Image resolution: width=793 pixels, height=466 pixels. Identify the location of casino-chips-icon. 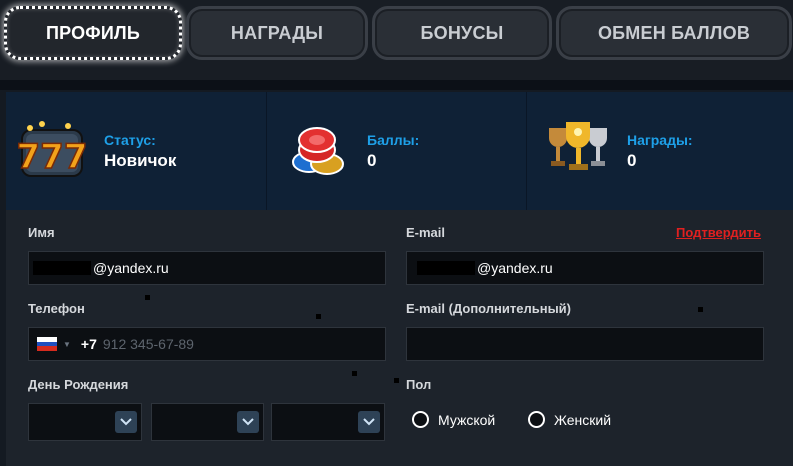
(318, 149).